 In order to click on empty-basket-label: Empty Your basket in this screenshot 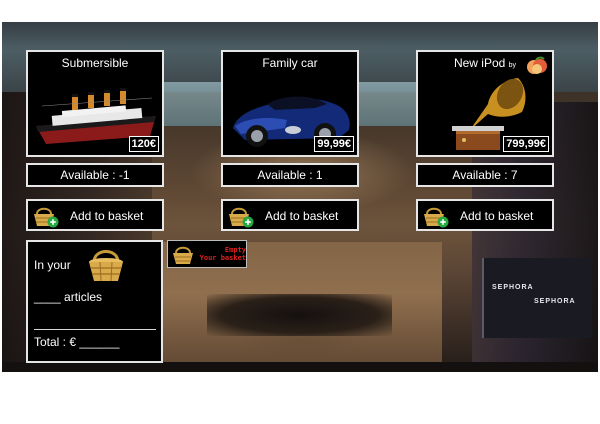, I will do `click(219, 254)`.